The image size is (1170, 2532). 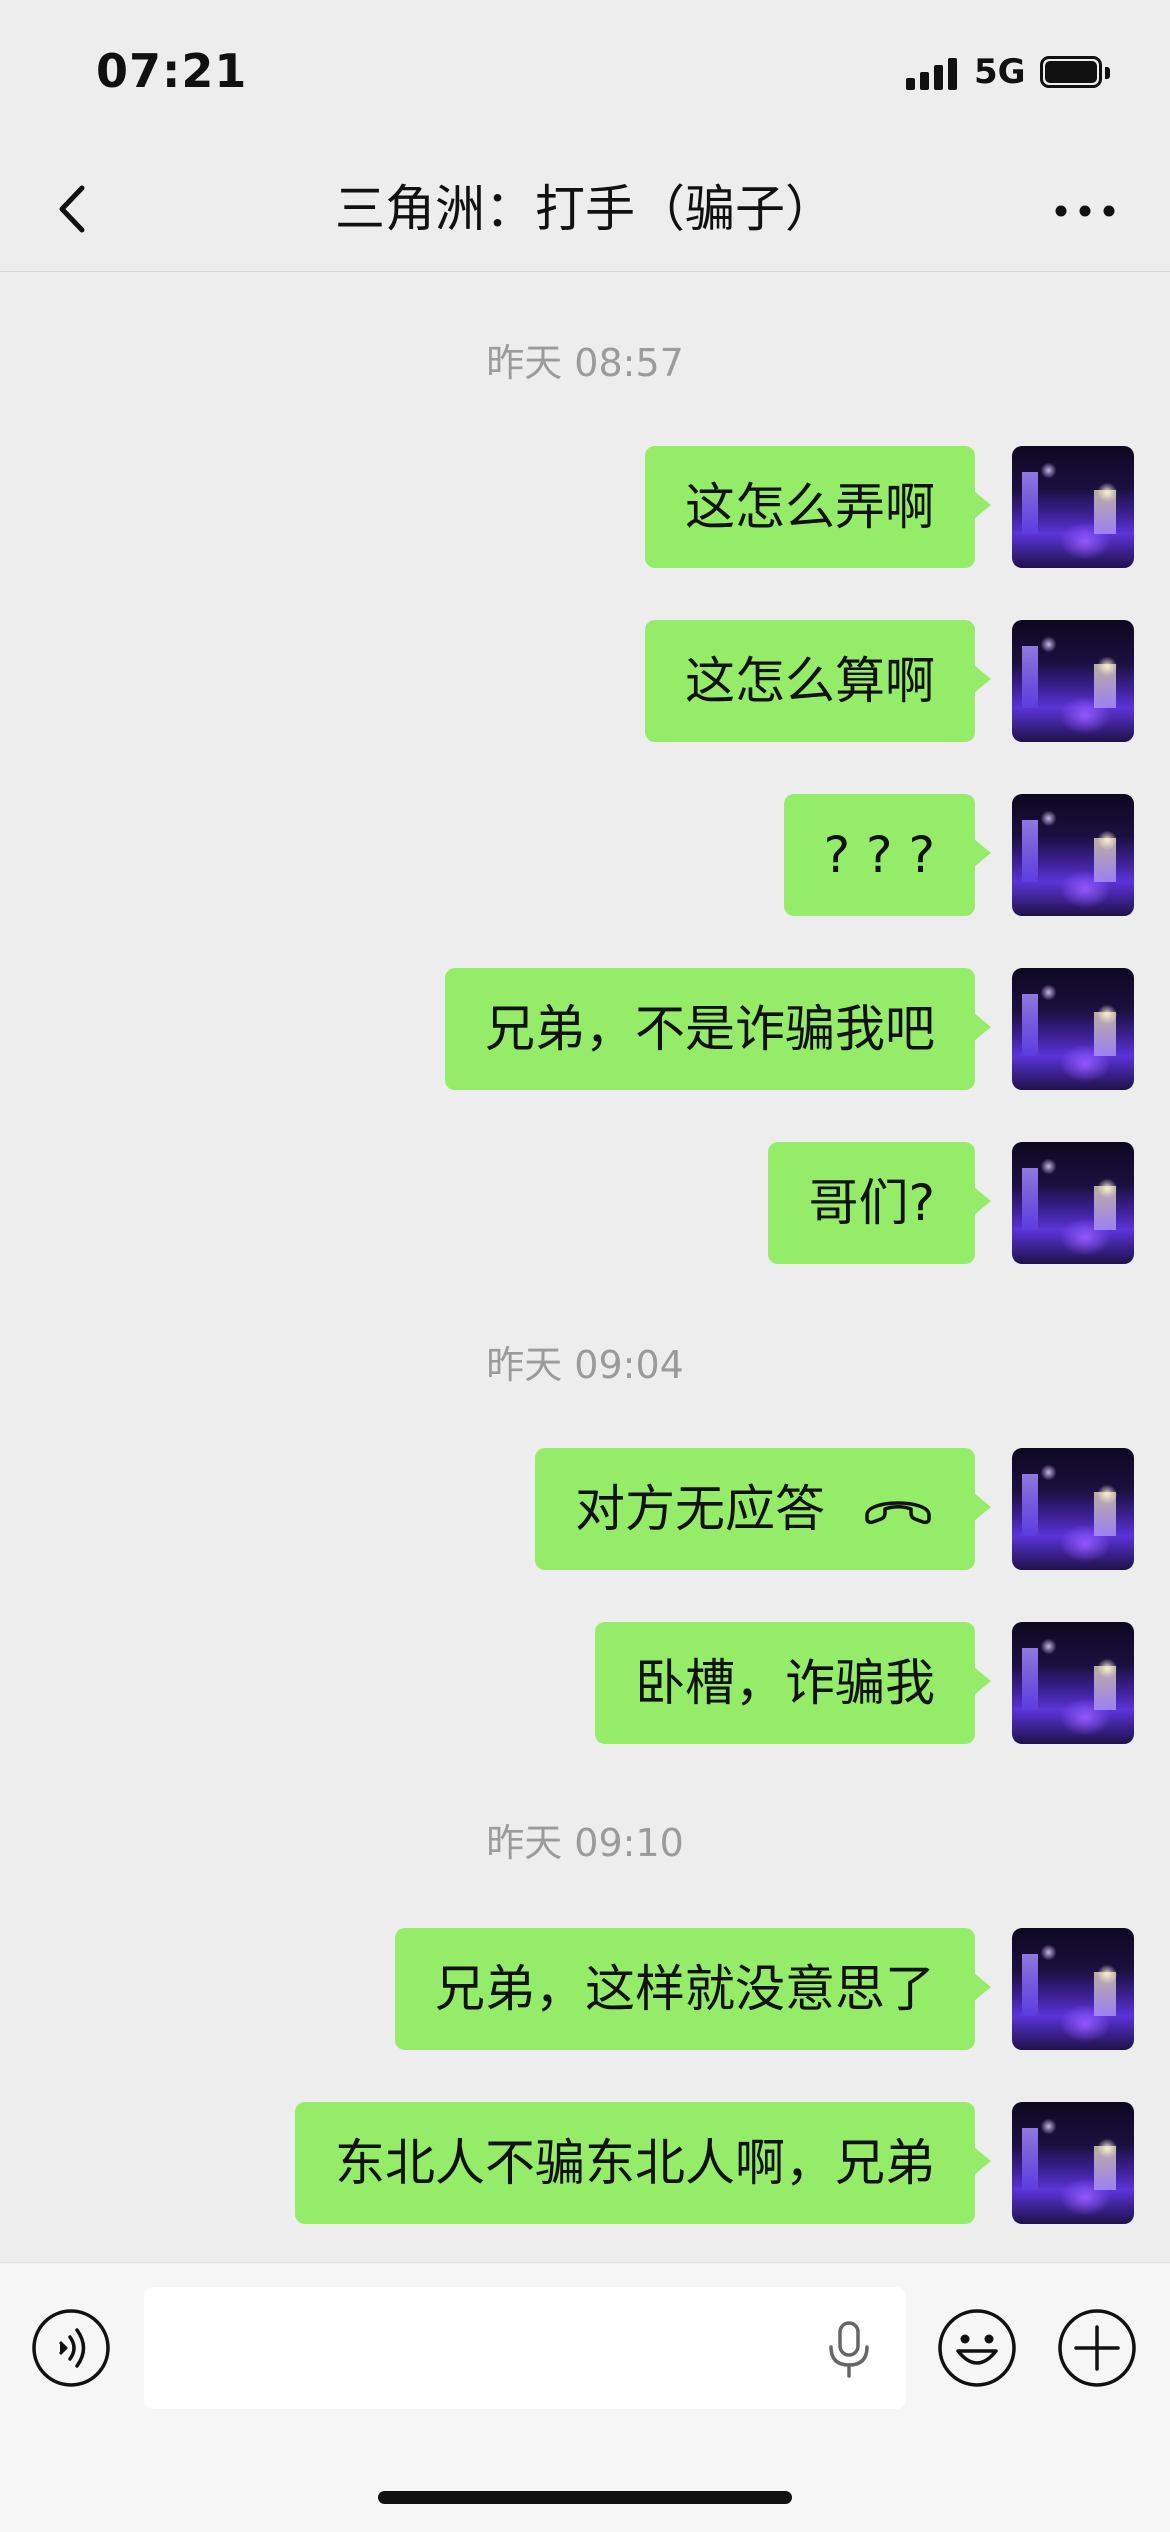 I want to click on message-input, so click(x=525, y=2348).